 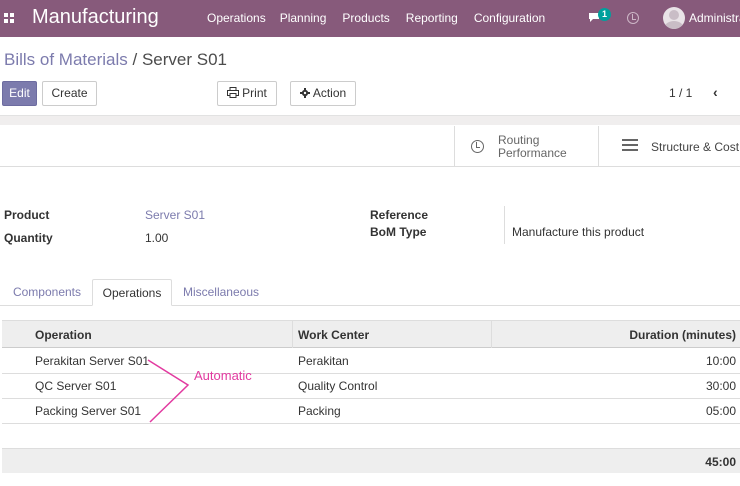 What do you see at coordinates (371, 460) in the screenshot?
I see `table-footer: 45:00` at bounding box center [371, 460].